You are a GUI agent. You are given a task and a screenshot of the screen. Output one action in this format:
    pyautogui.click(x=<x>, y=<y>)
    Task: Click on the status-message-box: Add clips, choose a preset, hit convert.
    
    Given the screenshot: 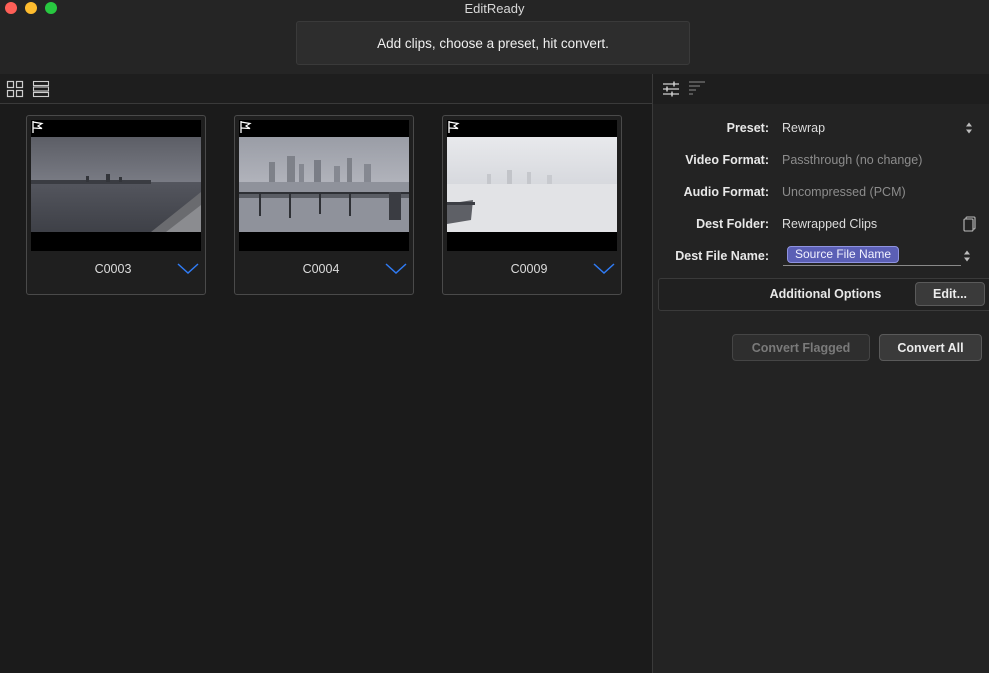 What is the action you would take?
    pyautogui.click(x=493, y=43)
    